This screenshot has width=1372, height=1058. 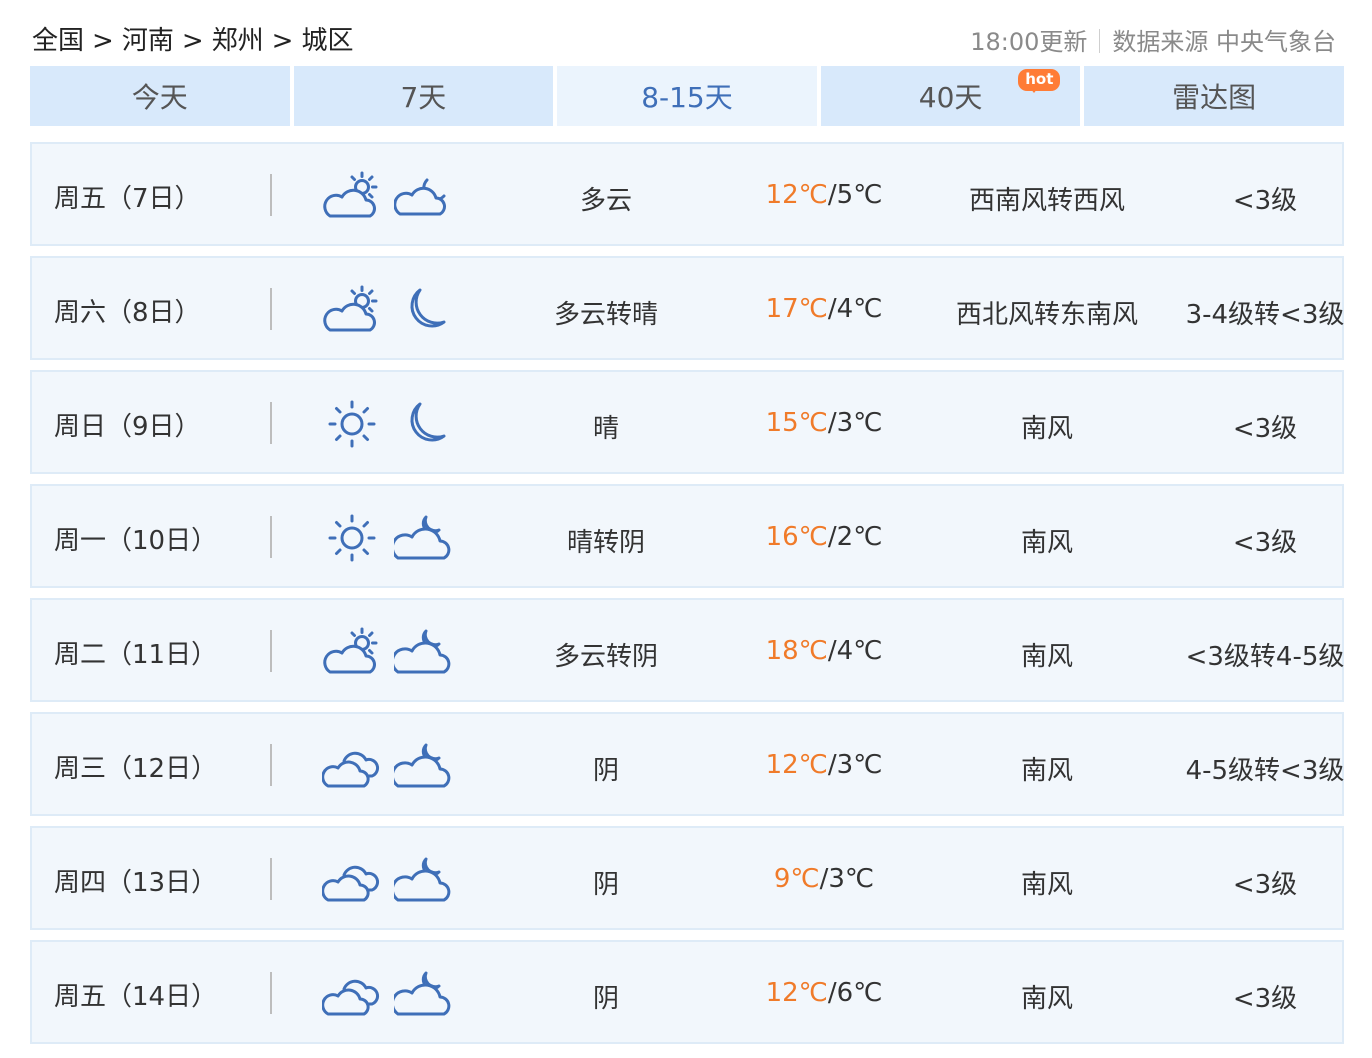 I want to click on breadcrumb-item-national: 全国, so click(x=58, y=38).